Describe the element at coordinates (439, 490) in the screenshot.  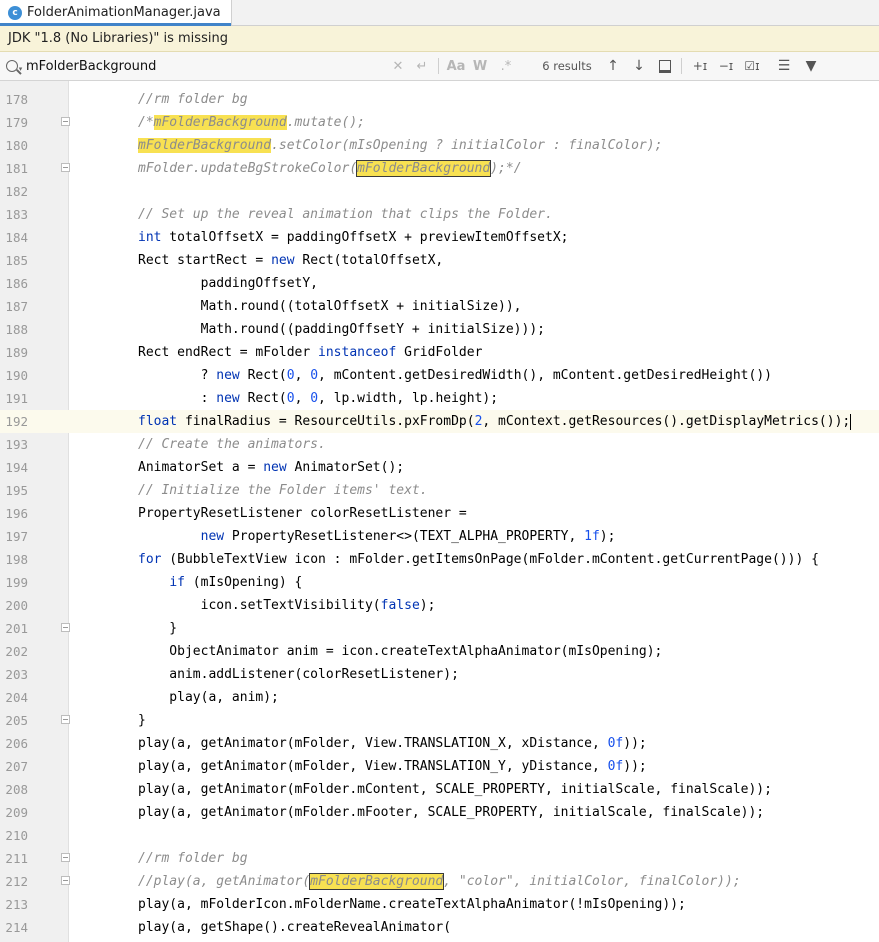
I see `code-line: 195 // Initialize the Folder items' text.` at that location.